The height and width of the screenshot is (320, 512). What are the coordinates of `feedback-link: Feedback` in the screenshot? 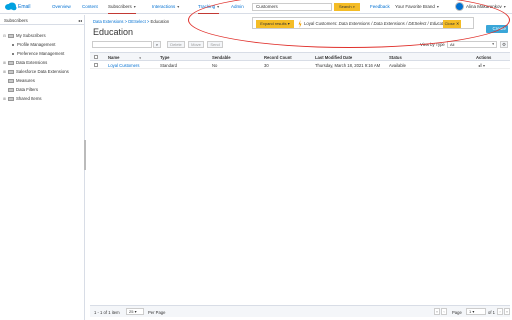 It's located at (380, 6).